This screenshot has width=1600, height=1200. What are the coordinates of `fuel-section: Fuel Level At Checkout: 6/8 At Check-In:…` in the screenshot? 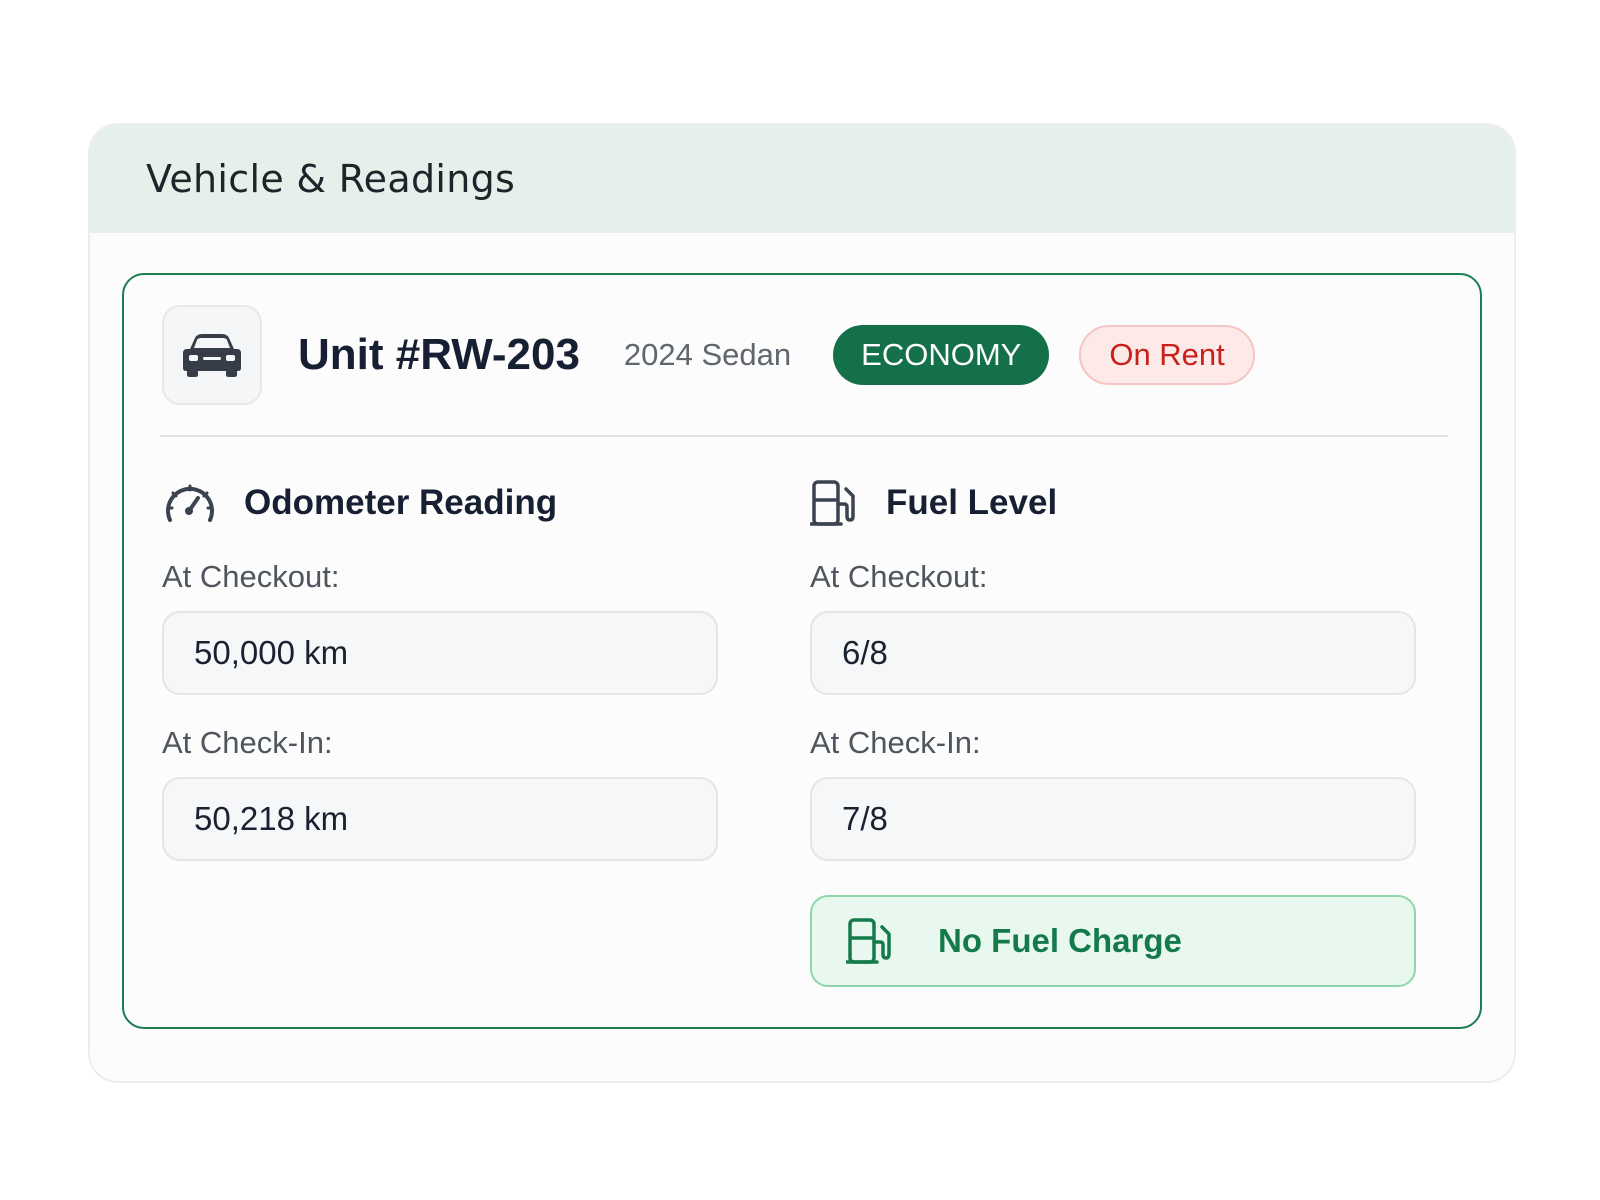 It's located at (1113, 666).